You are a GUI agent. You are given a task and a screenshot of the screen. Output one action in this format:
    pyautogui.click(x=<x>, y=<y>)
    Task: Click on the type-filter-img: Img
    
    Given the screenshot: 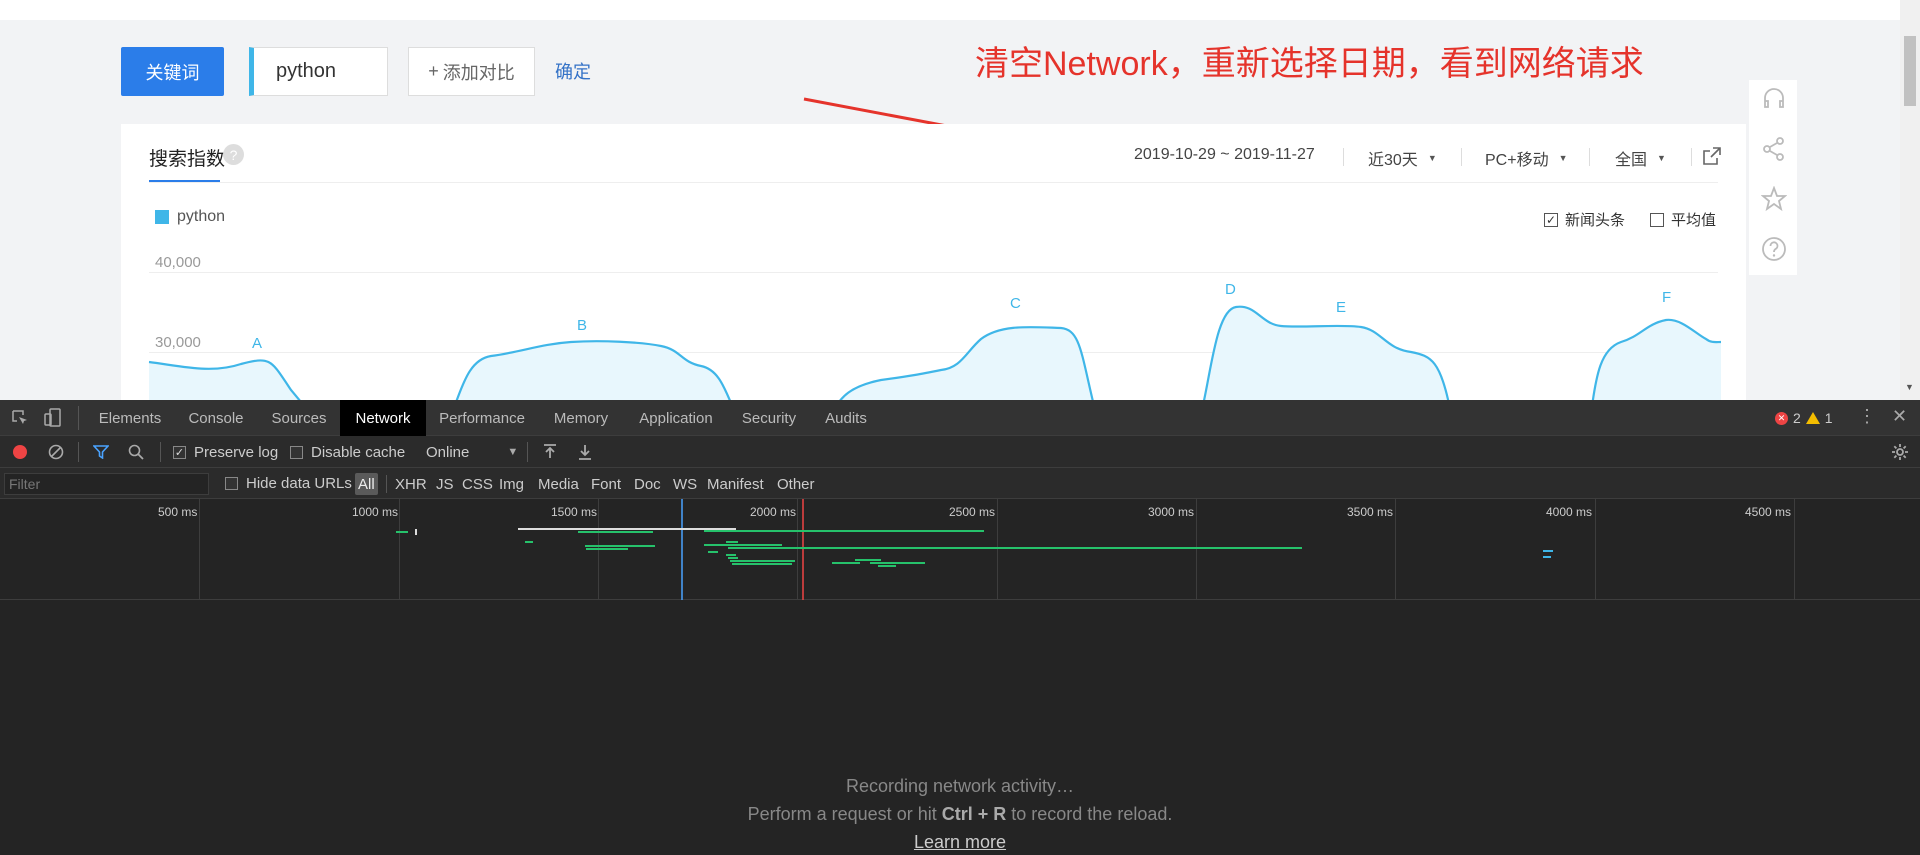 What is the action you would take?
    pyautogui.click(x=511, y=484)
    